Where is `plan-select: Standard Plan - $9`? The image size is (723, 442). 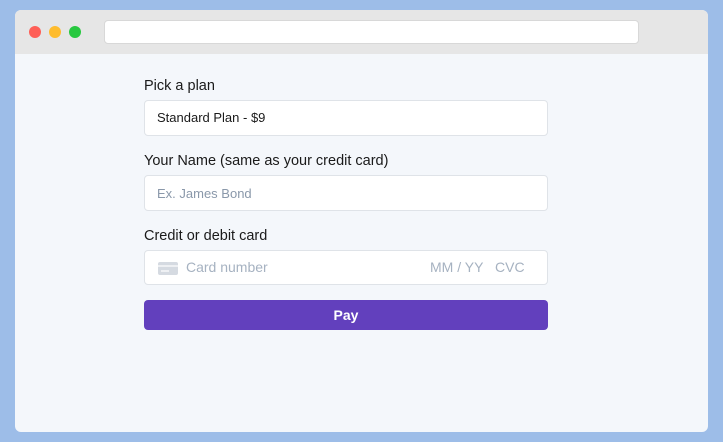 plan-select: Standard Plan - $9 is located at coordinates (346, 118).